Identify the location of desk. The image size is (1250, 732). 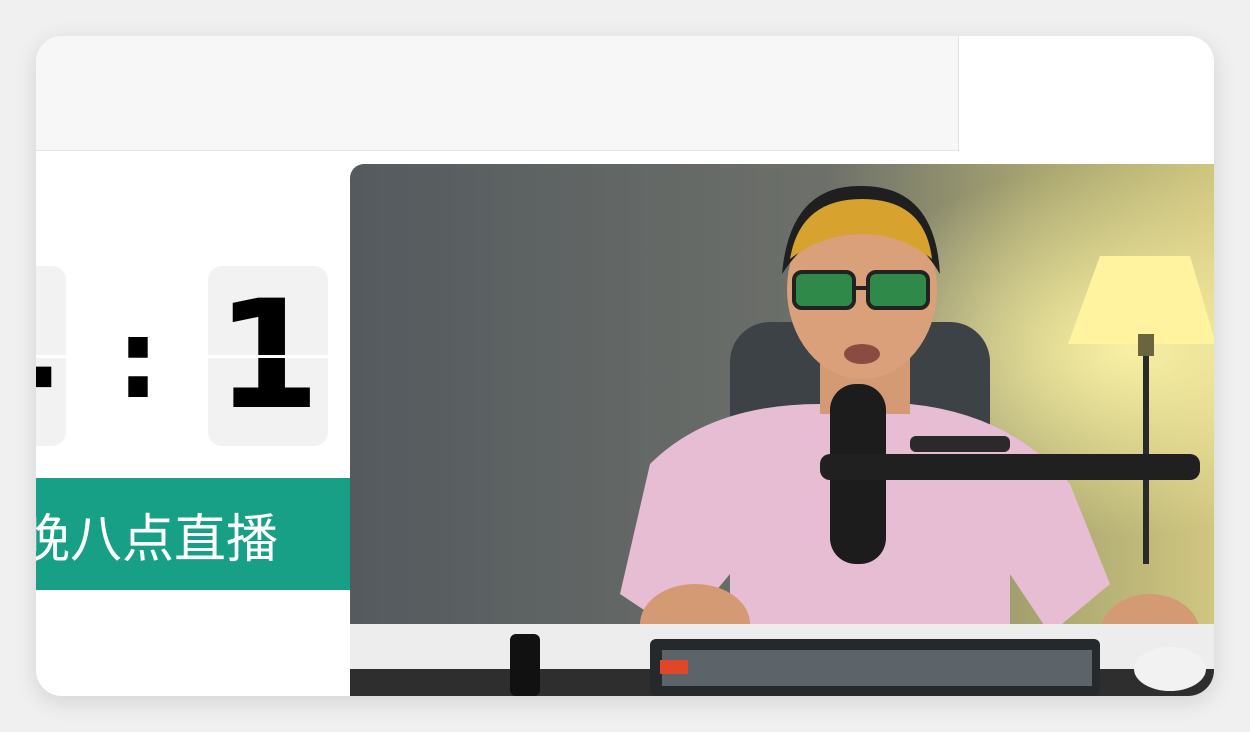
(782, 660).